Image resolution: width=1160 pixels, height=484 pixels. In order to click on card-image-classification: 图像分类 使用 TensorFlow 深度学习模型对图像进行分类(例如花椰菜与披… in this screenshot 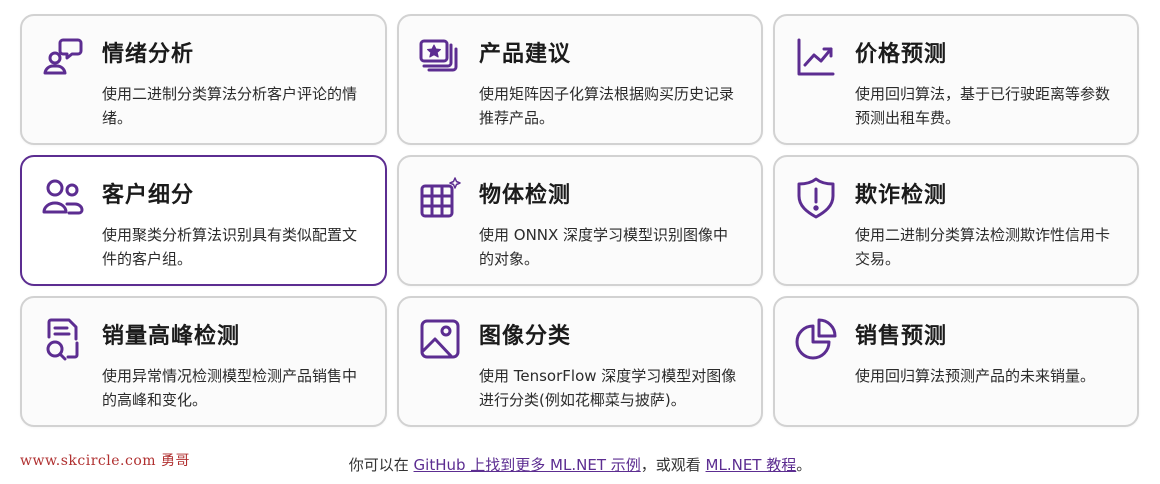, I will do `click(580, 361)`.